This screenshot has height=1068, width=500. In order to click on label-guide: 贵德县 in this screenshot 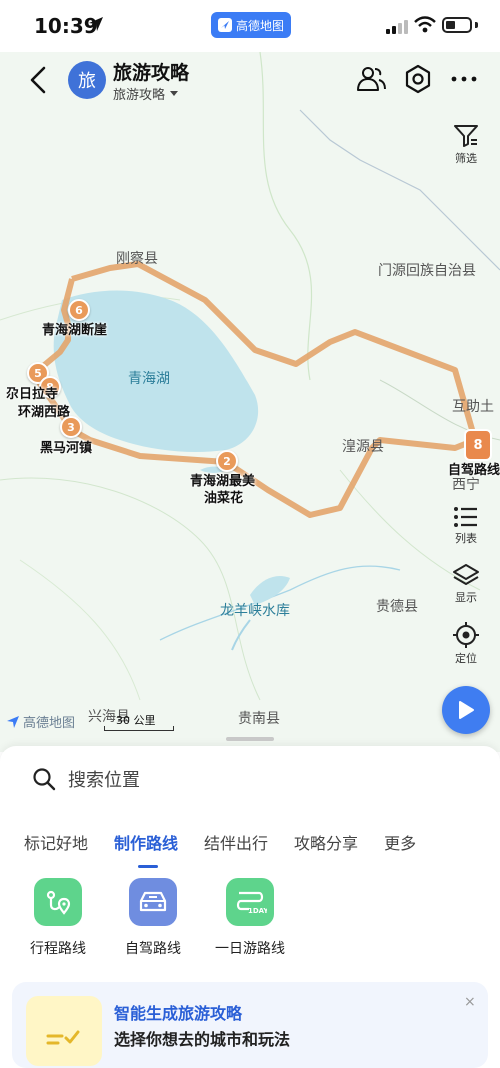, I will do `click(397, 607)`.